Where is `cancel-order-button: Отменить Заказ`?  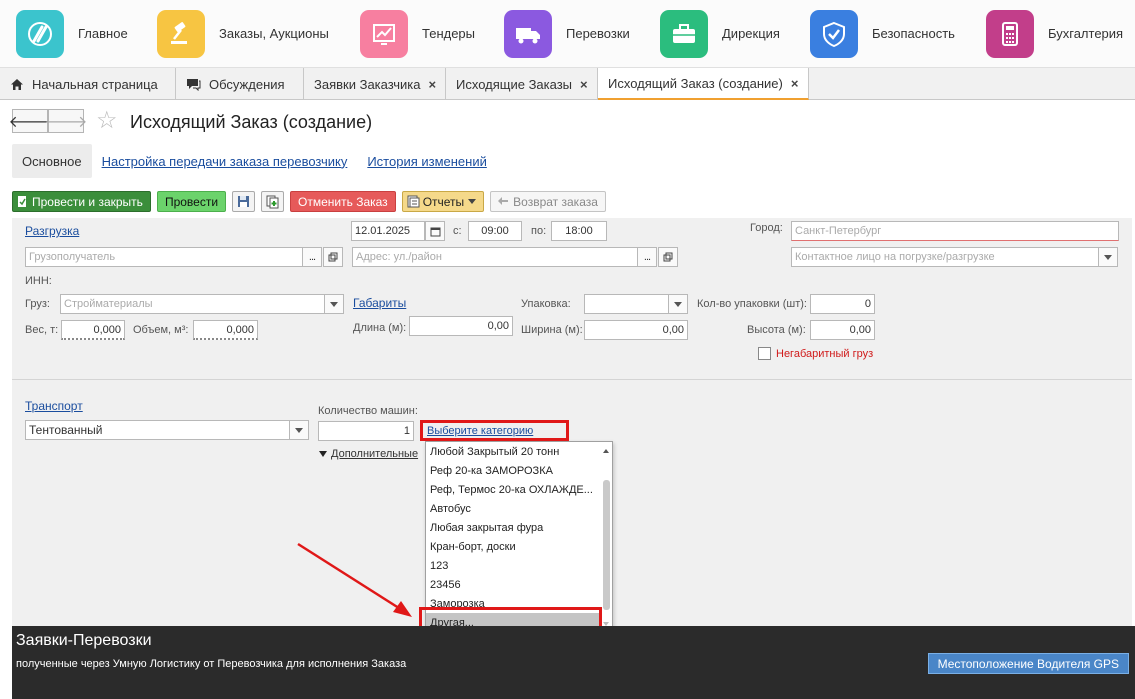 cancel-order-button: Отменить Заказ is located at coordinates (343, 201).